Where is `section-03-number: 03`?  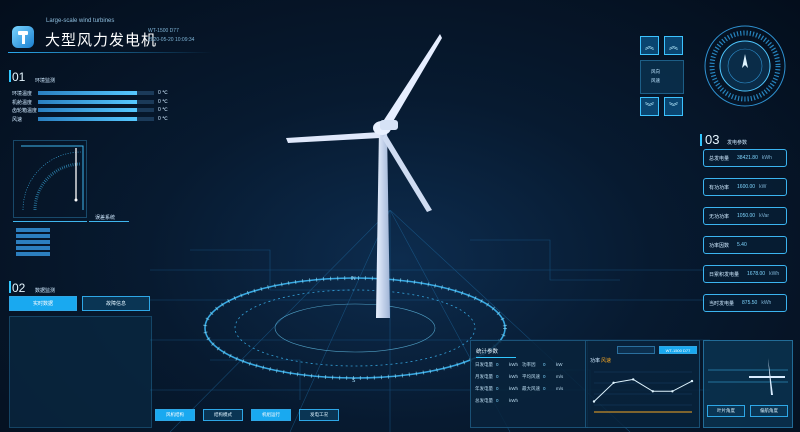
section-03-number: 03 is located at coordinates (712, 139).